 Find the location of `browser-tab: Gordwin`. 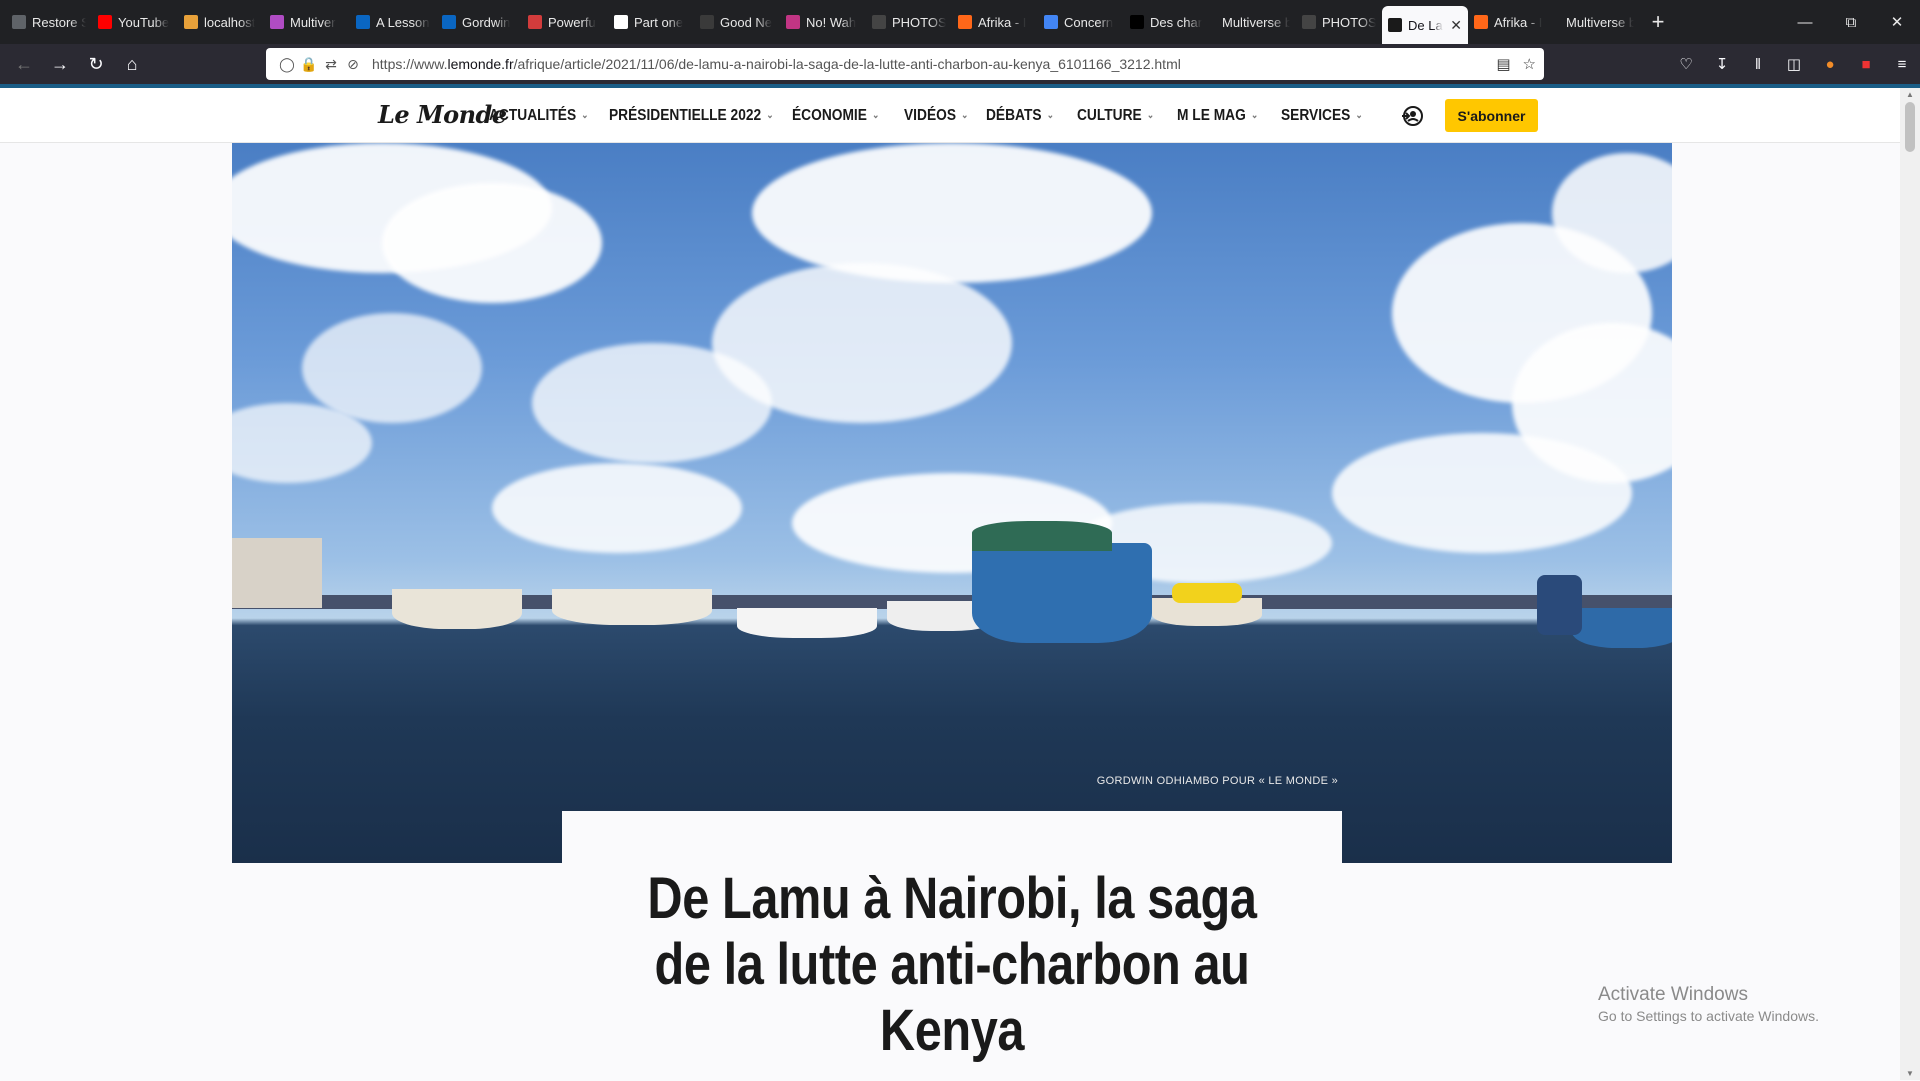

browser-tab: Gordwin is located at coordinates (479, 22).